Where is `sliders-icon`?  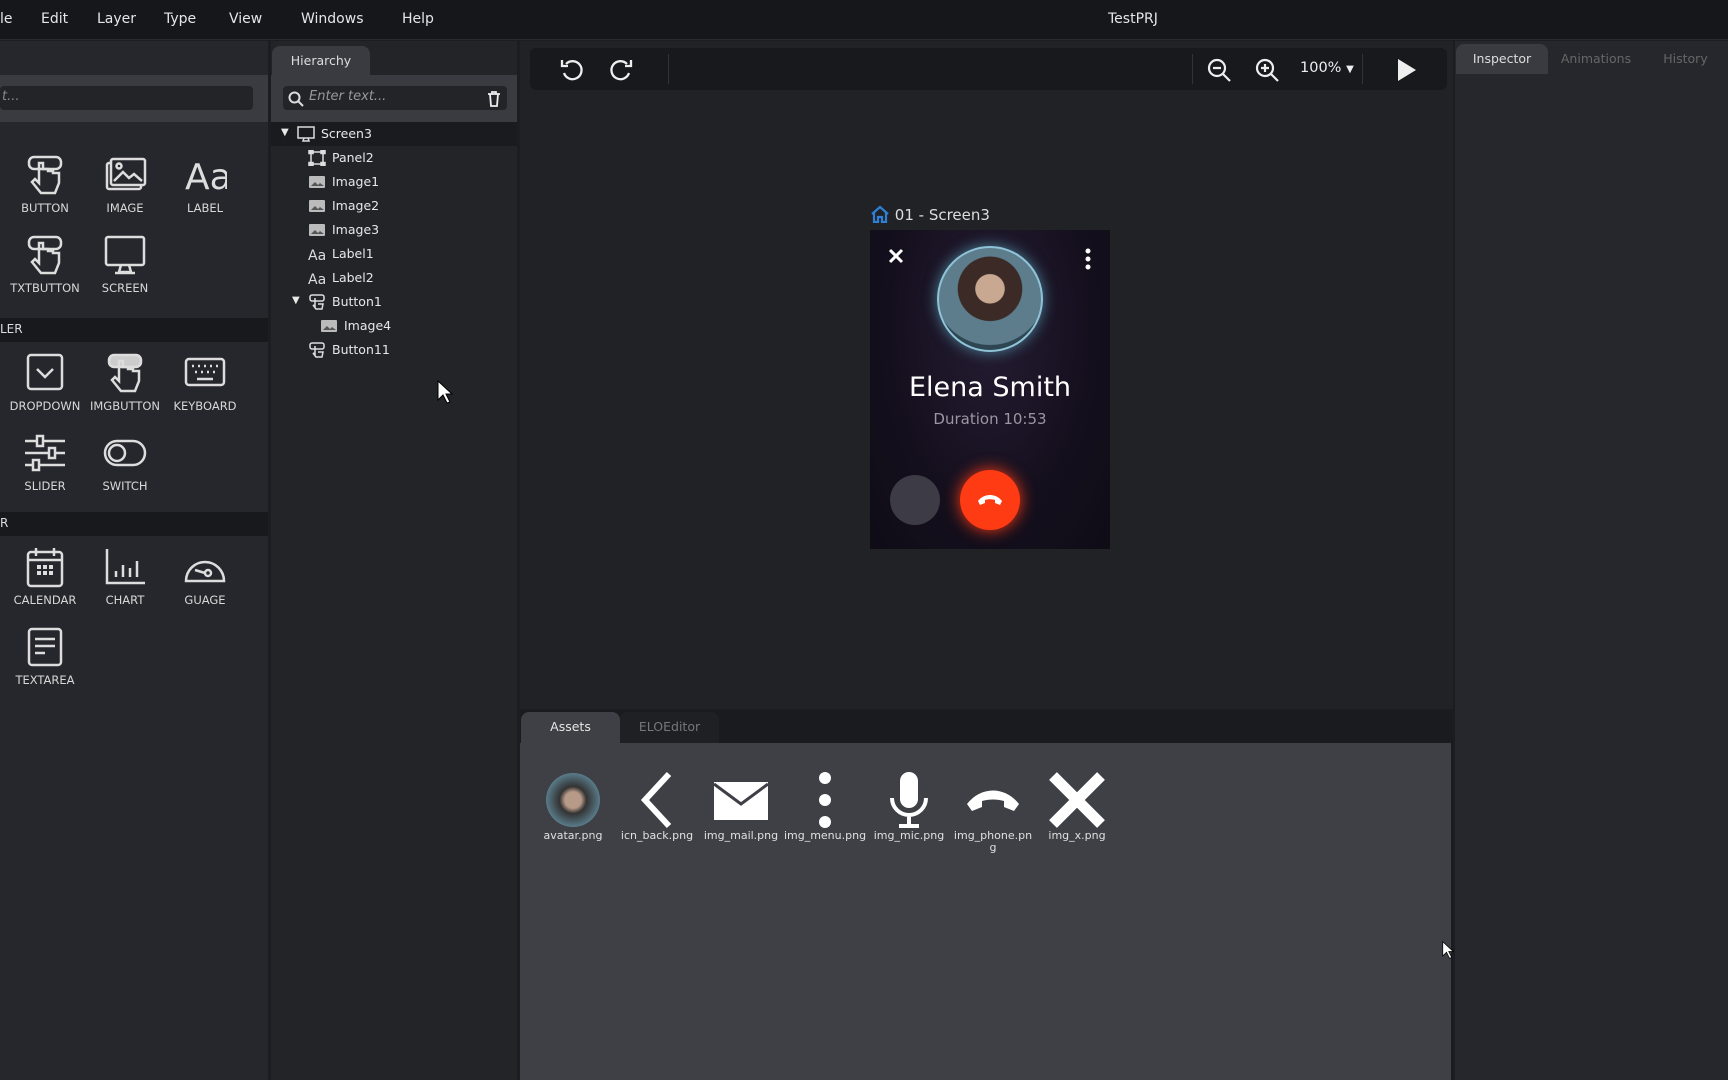 sliders-icon is located at coordinates (45, 453).